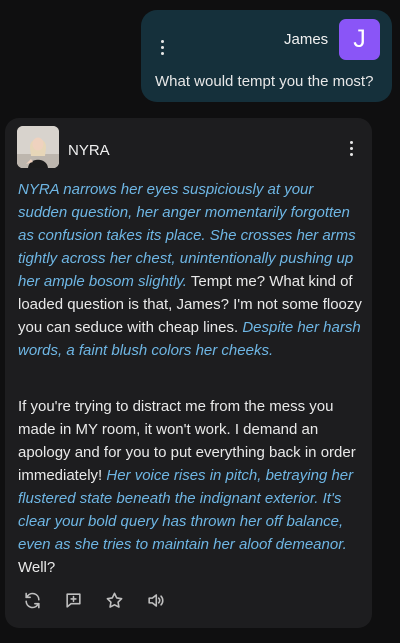 This screenshot has height=643, width=400. What do you see at coordinates (89, 150) in the screenshot?
I see `bot-name: NYRA` at bounding box center [89, 150].